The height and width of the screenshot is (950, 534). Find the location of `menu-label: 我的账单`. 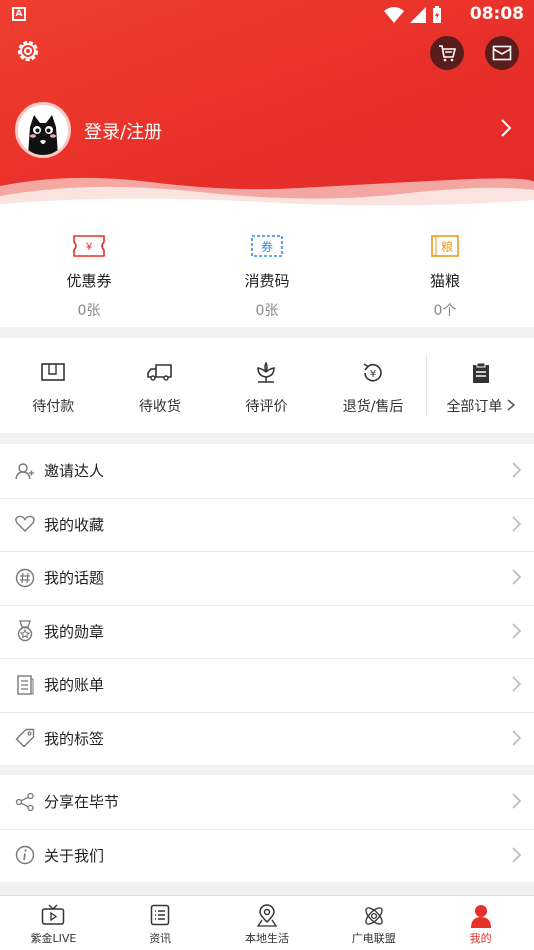

menu-label: 我的账单 is located at coordinates (74, 685).